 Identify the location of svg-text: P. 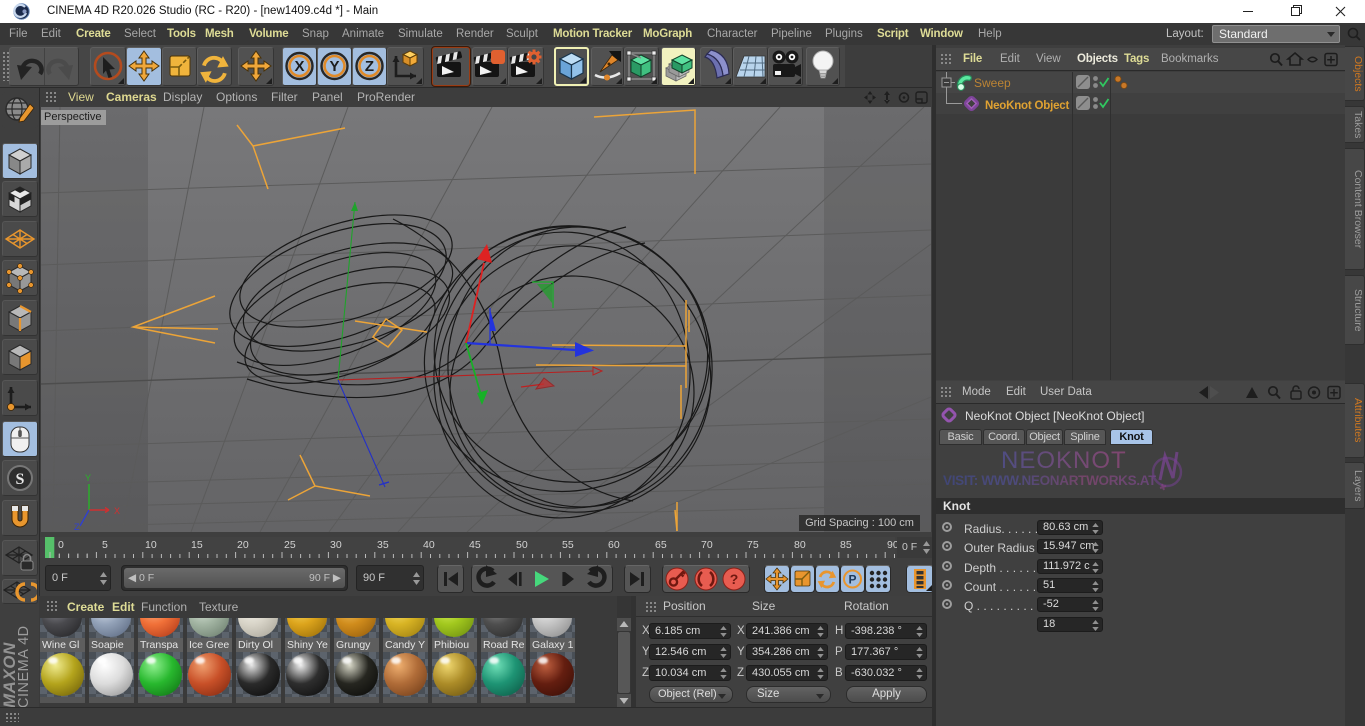
(852, 580).